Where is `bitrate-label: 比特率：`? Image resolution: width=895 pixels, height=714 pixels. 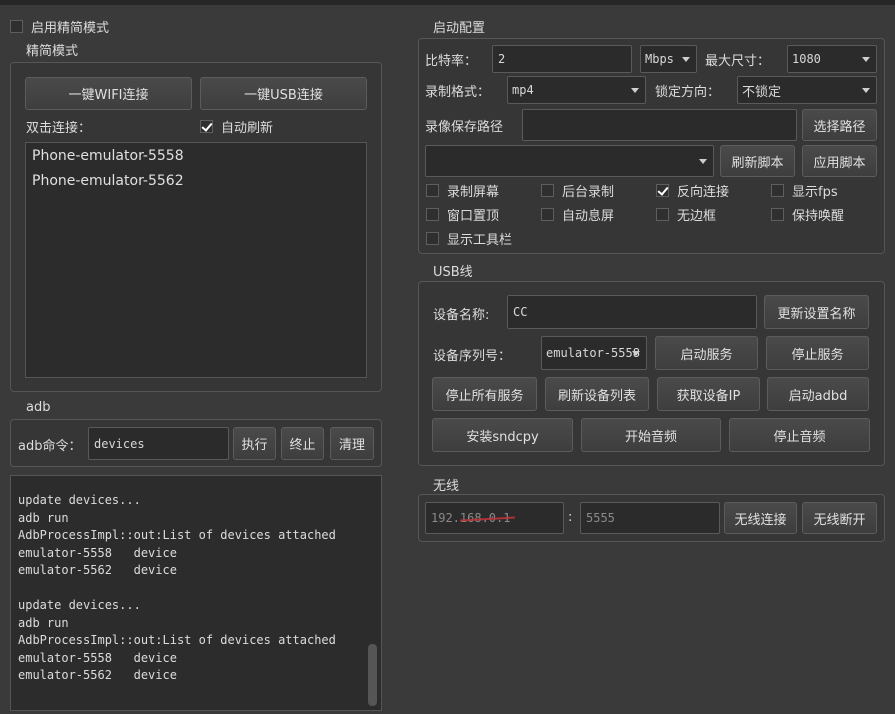 bitrate-label: 比特率： is located at coordinates (451, 61).